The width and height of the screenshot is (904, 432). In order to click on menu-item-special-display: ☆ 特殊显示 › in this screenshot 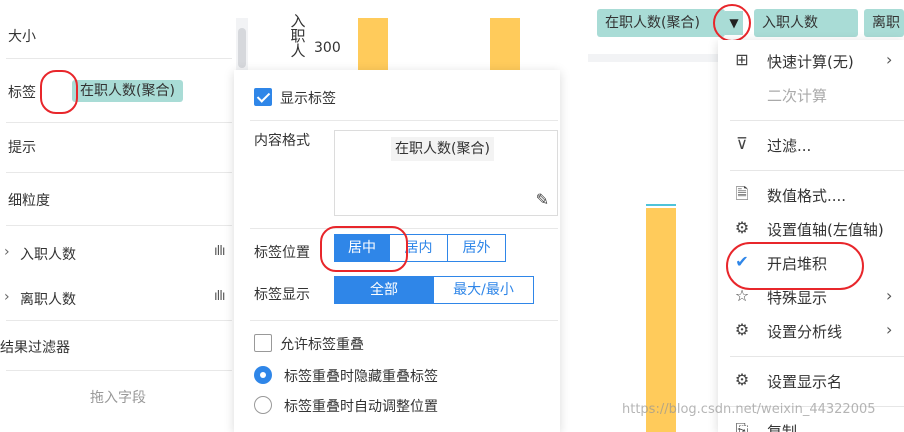, I will do `click(811, 297)`.